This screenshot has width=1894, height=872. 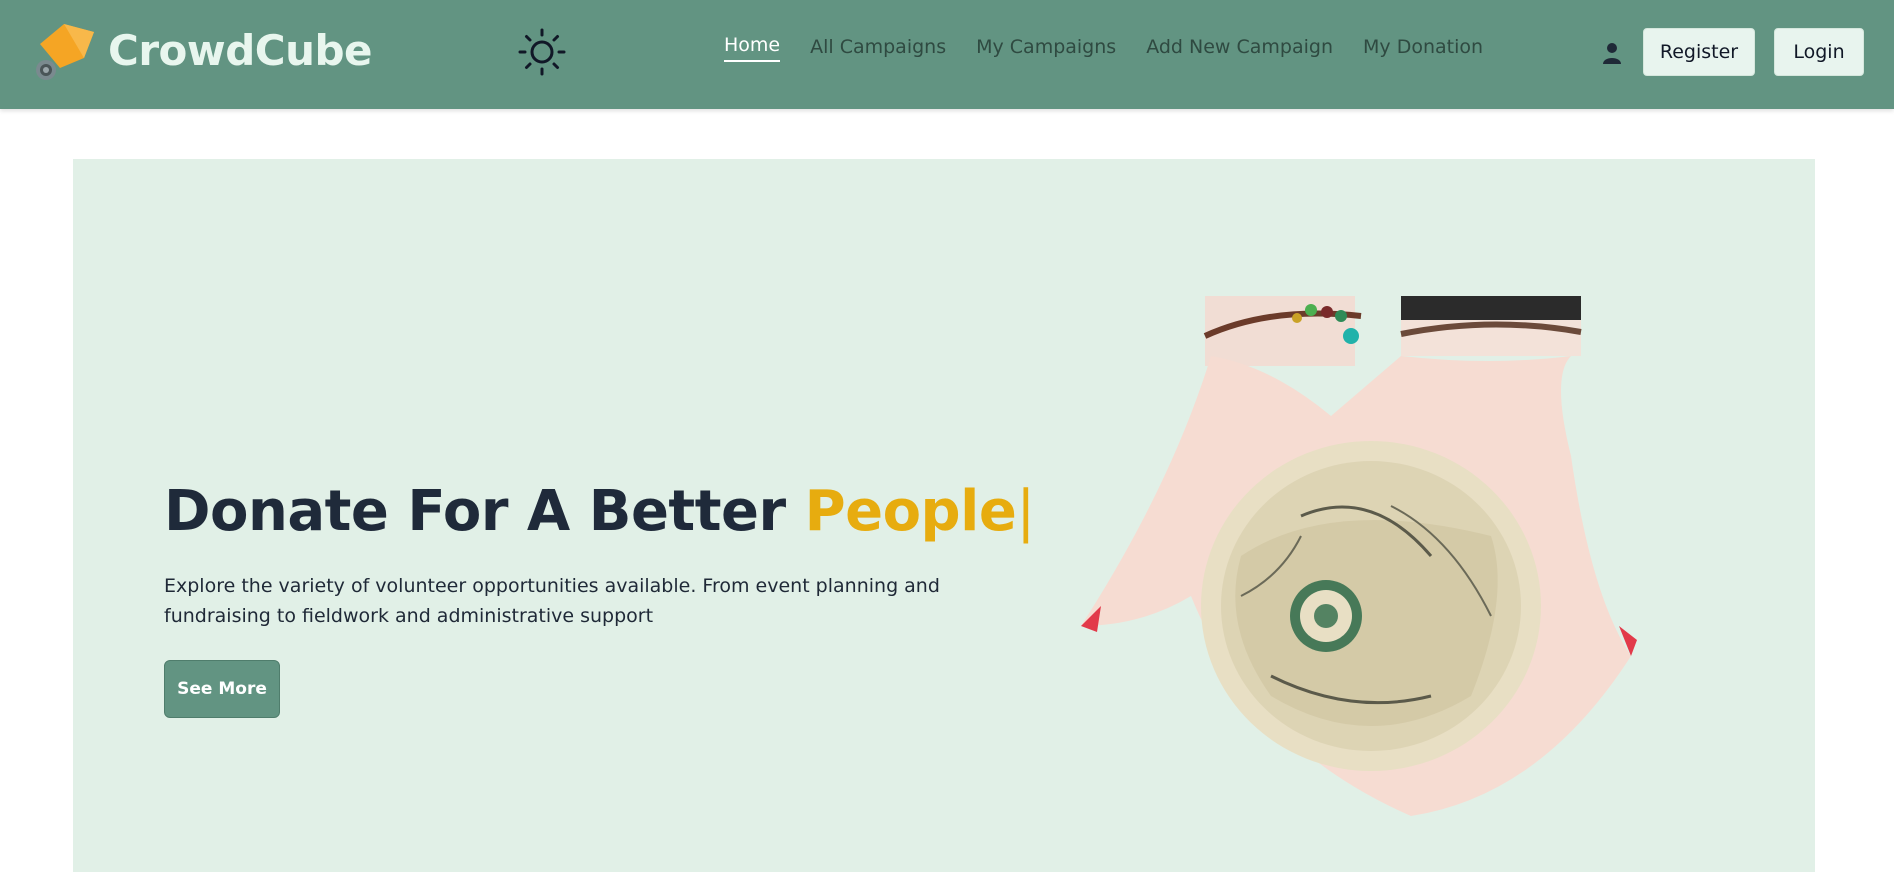 What do you see at coordinates (878, 49) in the screenshot?
I see `nav-all-campaigns: All Campaigns` at bounding box center [878, 49].